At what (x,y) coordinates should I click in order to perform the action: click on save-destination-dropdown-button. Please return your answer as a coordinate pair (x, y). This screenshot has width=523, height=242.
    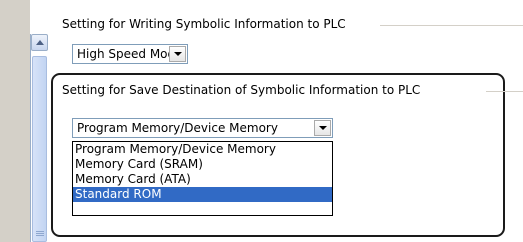
    Looking at the image, I should click on (322, 128).